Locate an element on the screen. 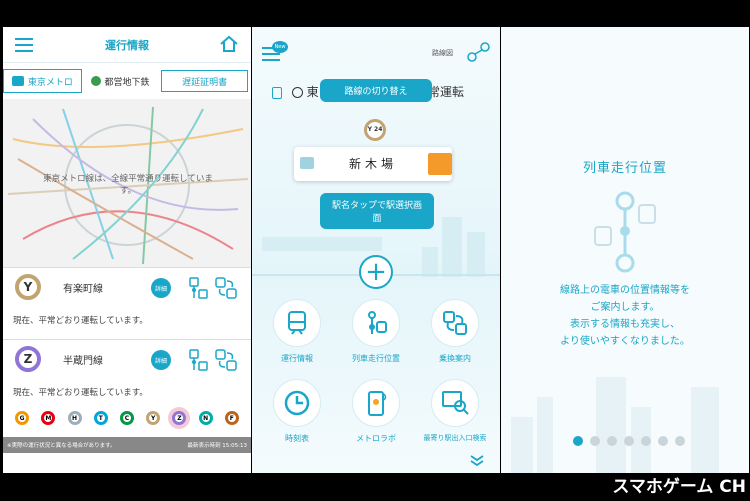 The height and width of the screenshot is (501, 750). line-chip-m: M is located at coordinates (48, 418).